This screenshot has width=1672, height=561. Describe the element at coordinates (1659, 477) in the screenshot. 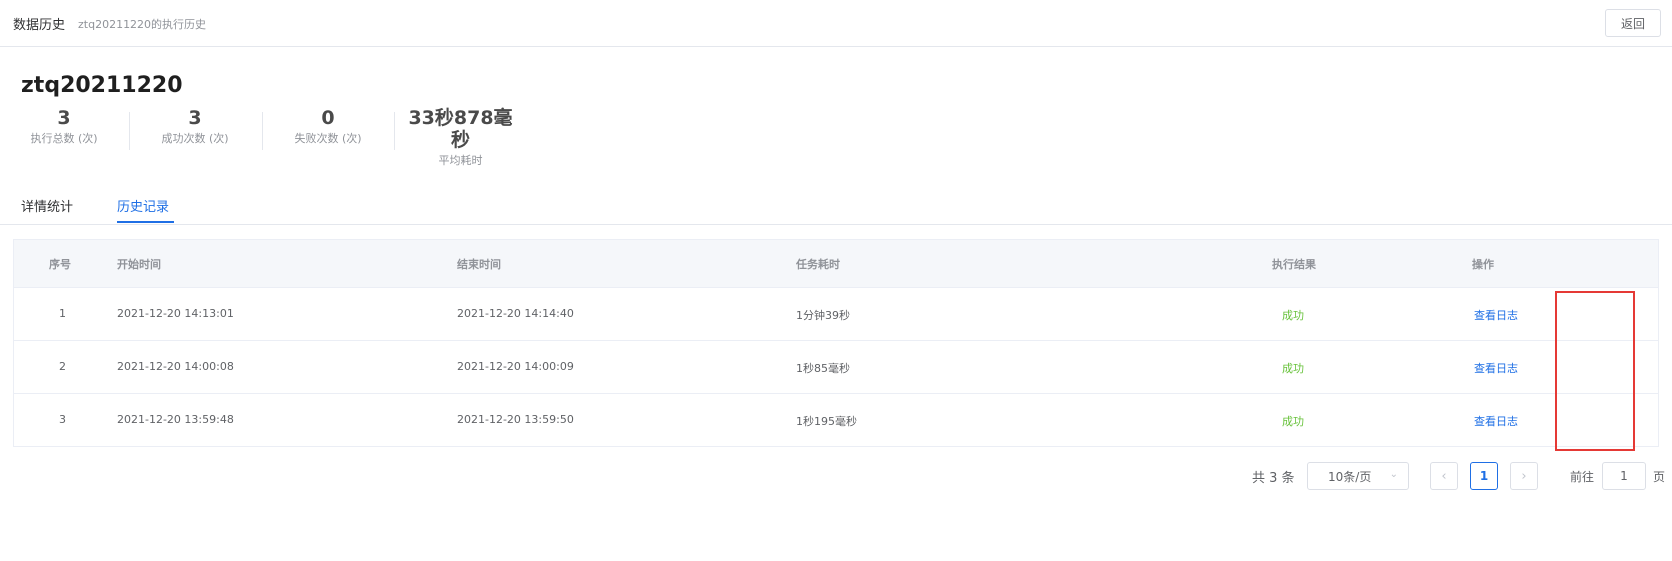

I see `goto-unit: 页` at that location.